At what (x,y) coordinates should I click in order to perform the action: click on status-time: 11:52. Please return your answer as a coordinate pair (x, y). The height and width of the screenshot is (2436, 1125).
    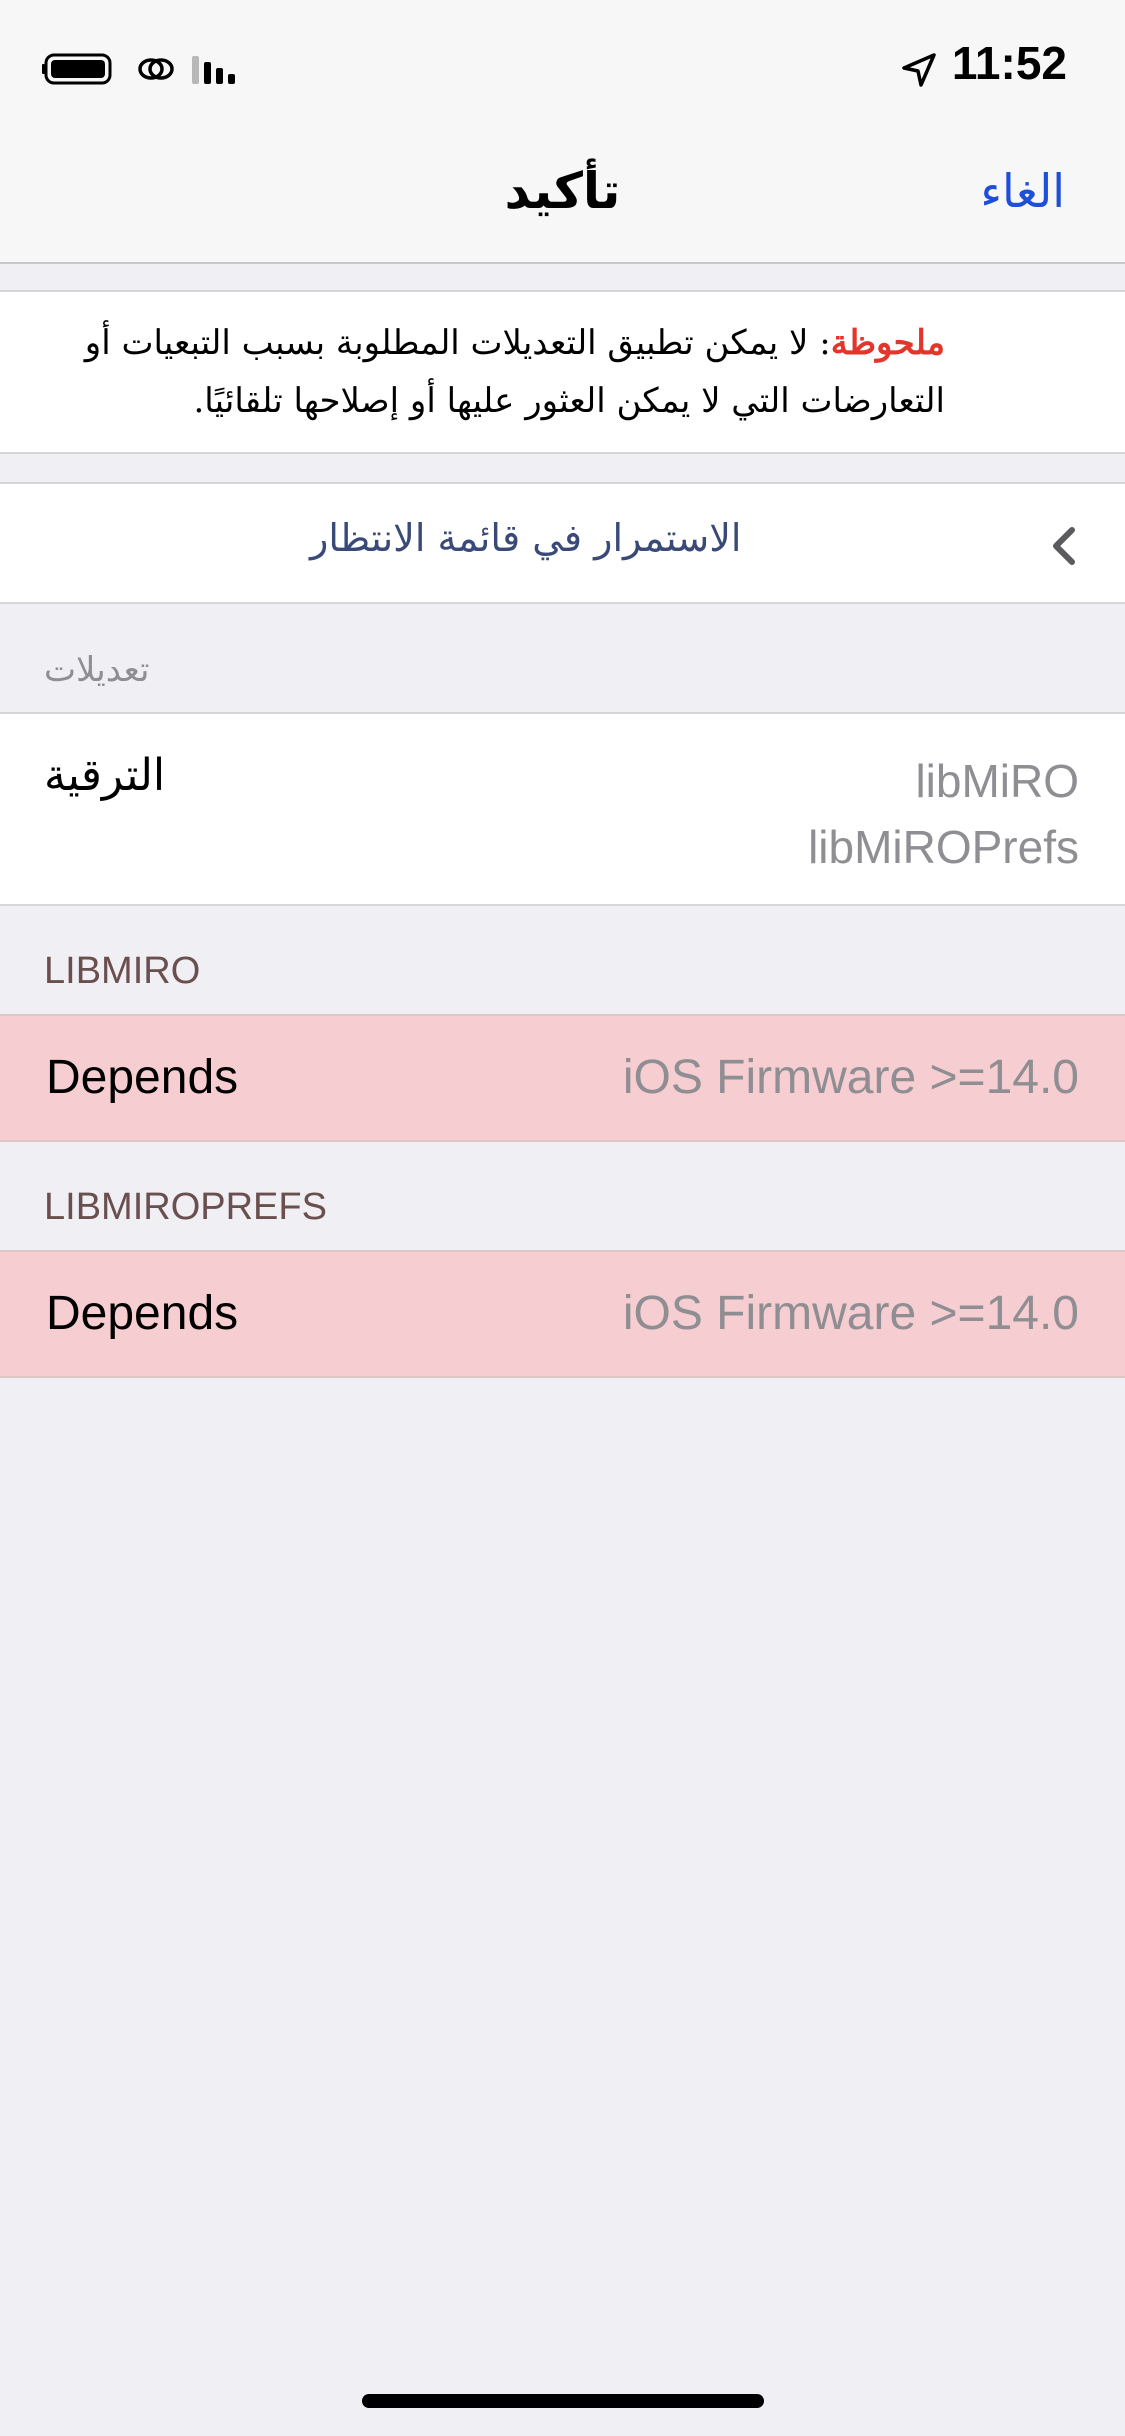
    Looking at the image, I should click on (1009, 63).